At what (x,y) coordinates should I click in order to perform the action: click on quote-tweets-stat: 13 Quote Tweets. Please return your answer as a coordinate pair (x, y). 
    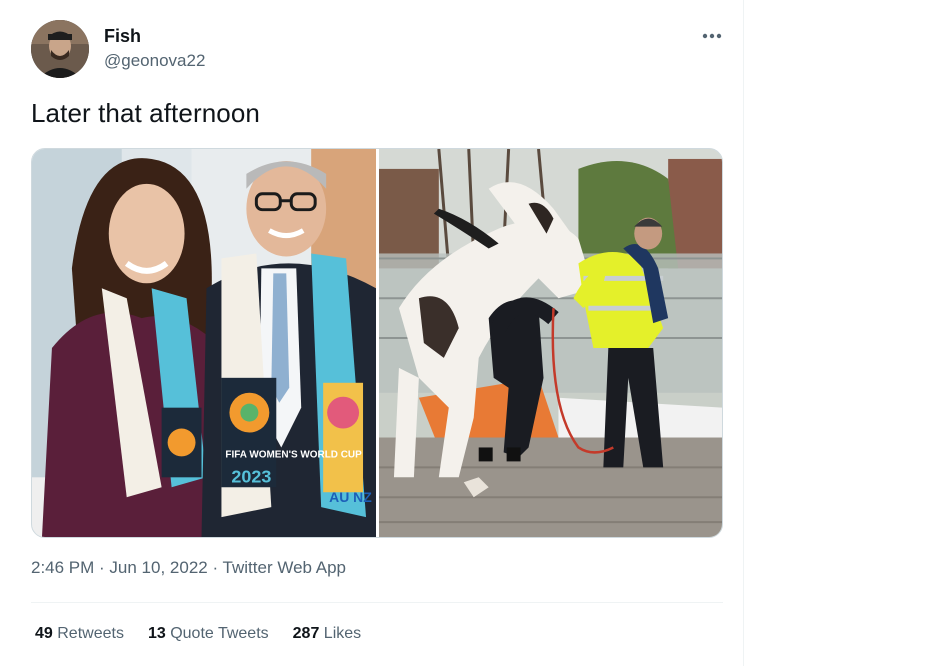
    Looking at the image, I should click on (208, 634).